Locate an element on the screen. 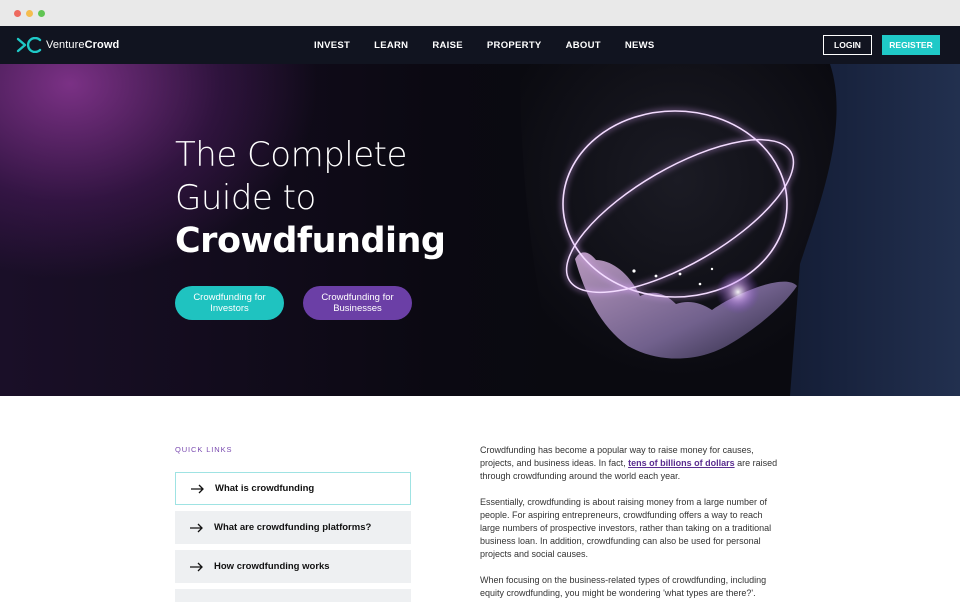  tens-of-billions-link: tens of billions of dollars is located at coordinates (681, 463).